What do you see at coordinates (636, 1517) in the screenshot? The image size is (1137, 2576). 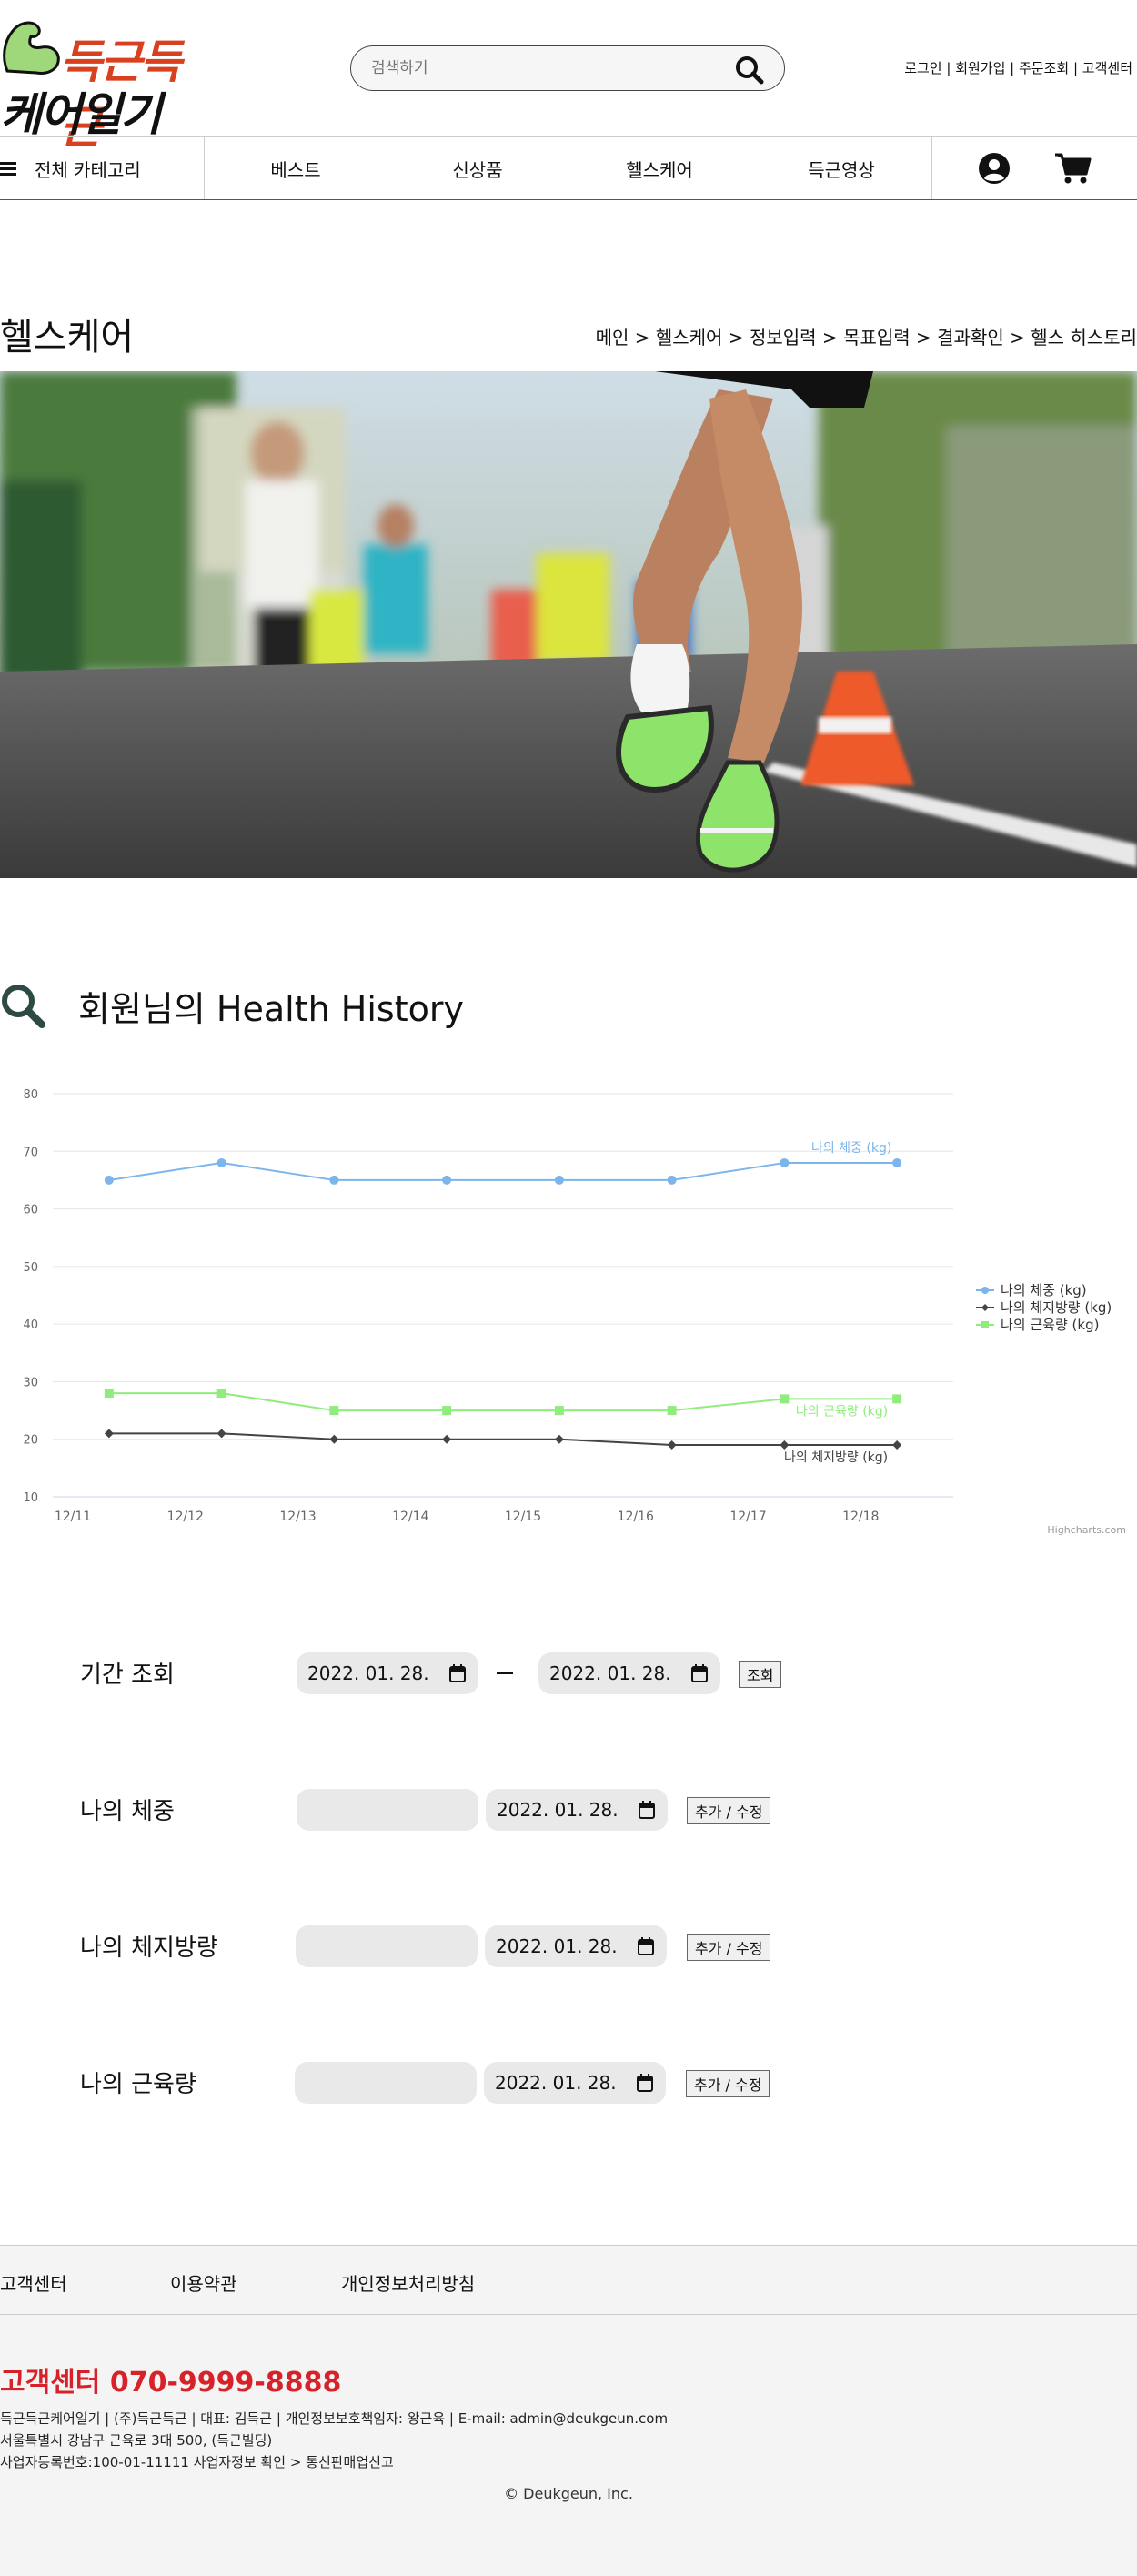 I see `x-tick-label: 12/16` at bounding box center [636, 1517].